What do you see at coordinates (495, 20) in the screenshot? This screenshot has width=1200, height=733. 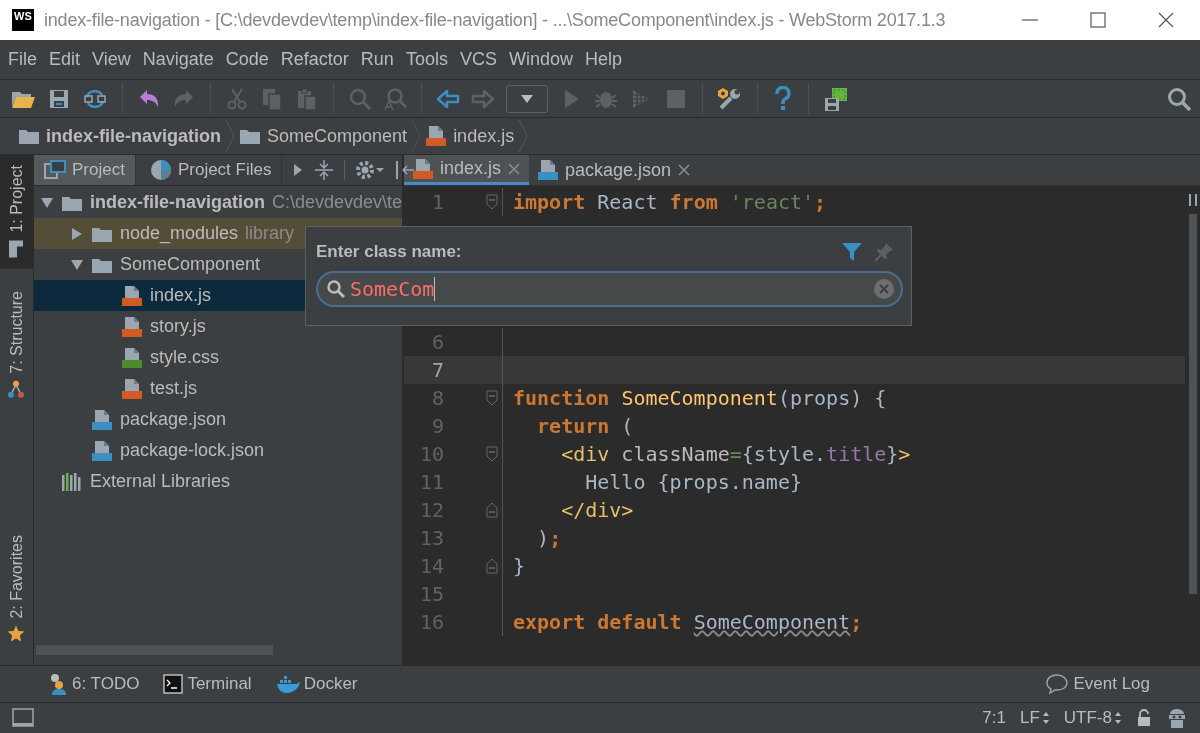 I see `window-title: index-file-navigation - [C:\devdevdev\temp\index-file-navigation] - ...\SomeComponent\index.js - WebStorm 2017.1.3` at bounding box center [495, 20].